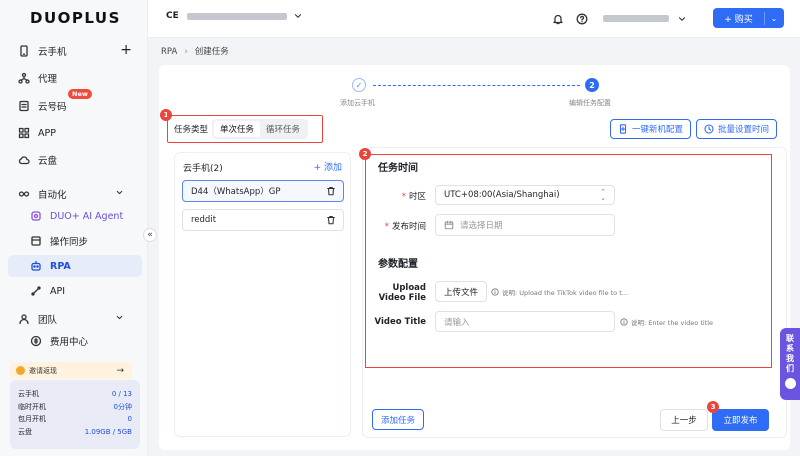  Describe the element at coordinates (740, 420) in the screenshot. I see `publish-now-button: 立即发布` at that location.